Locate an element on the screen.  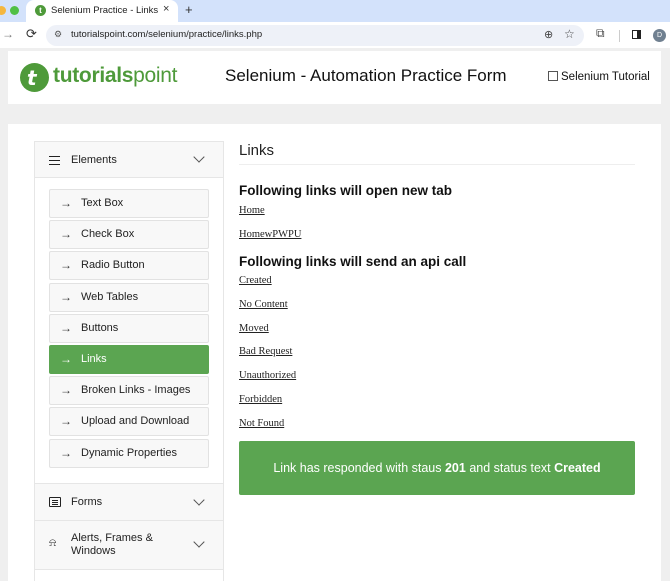
tutorialspoint-logo-icon: t is located at coordinates (34, 77).